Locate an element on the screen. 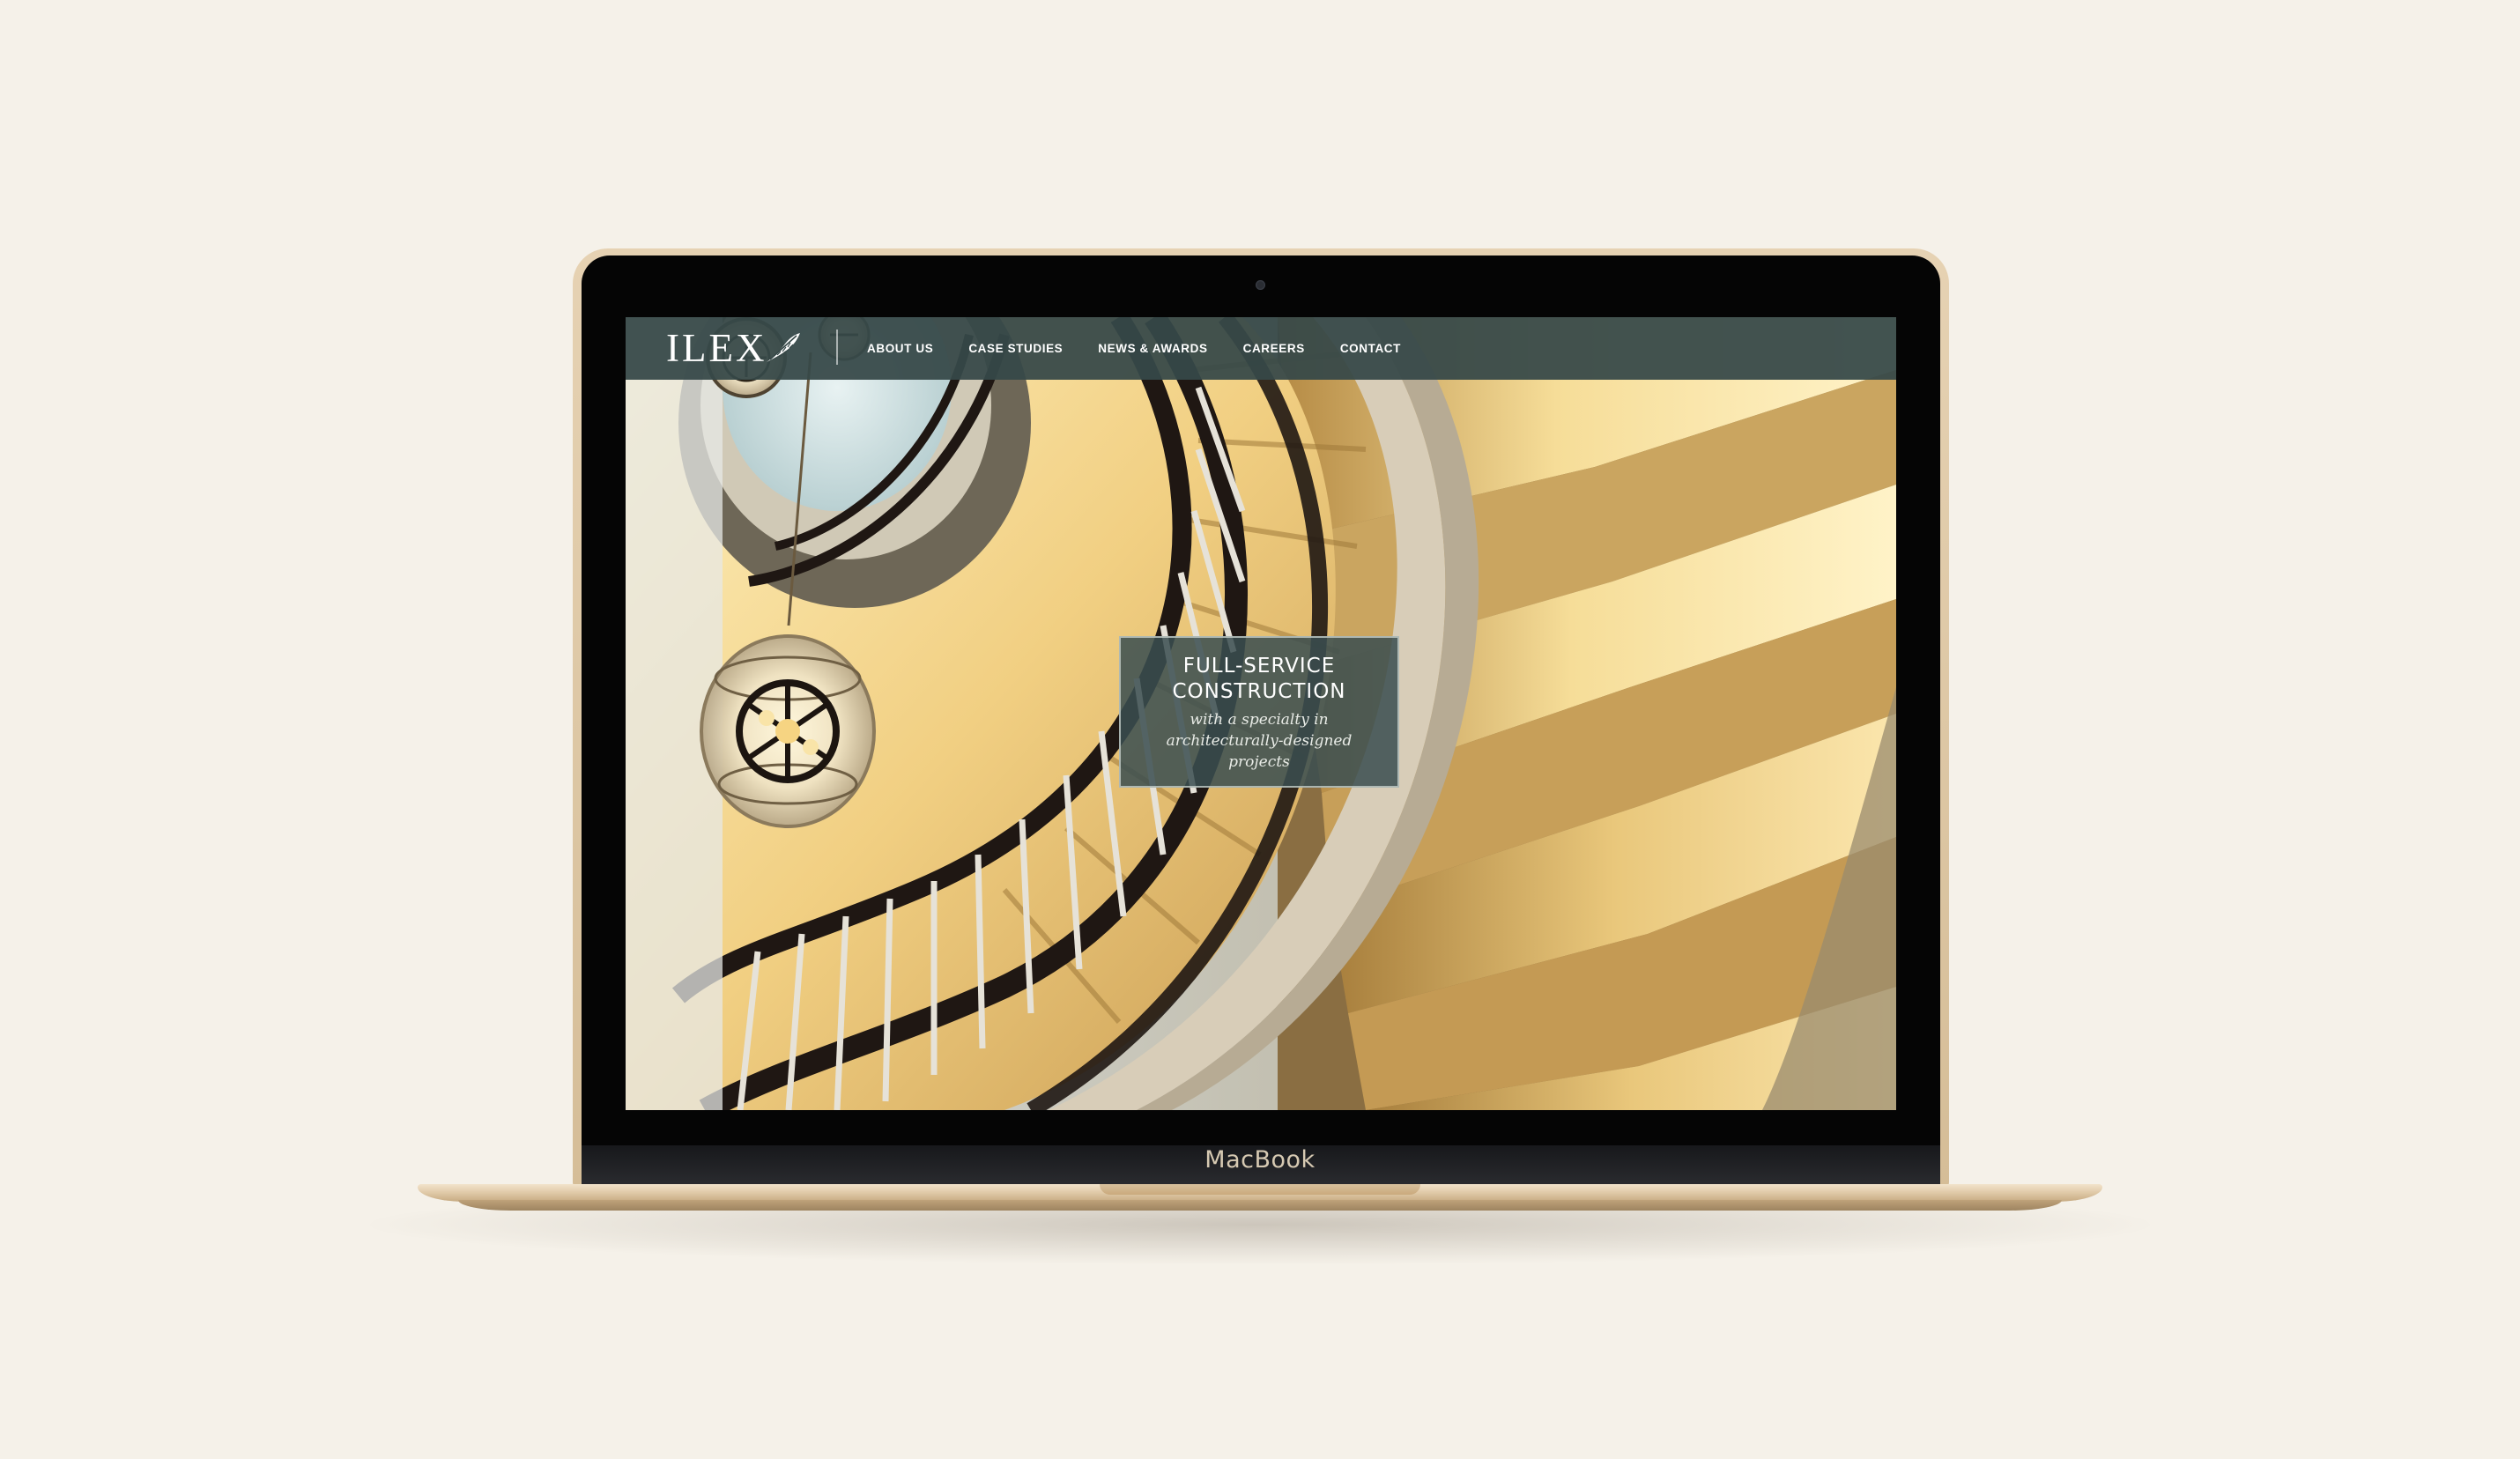 The height and width of the screenshot is (1459, 2520). laptop-base-edge is located at coordinates (1260, 1205).